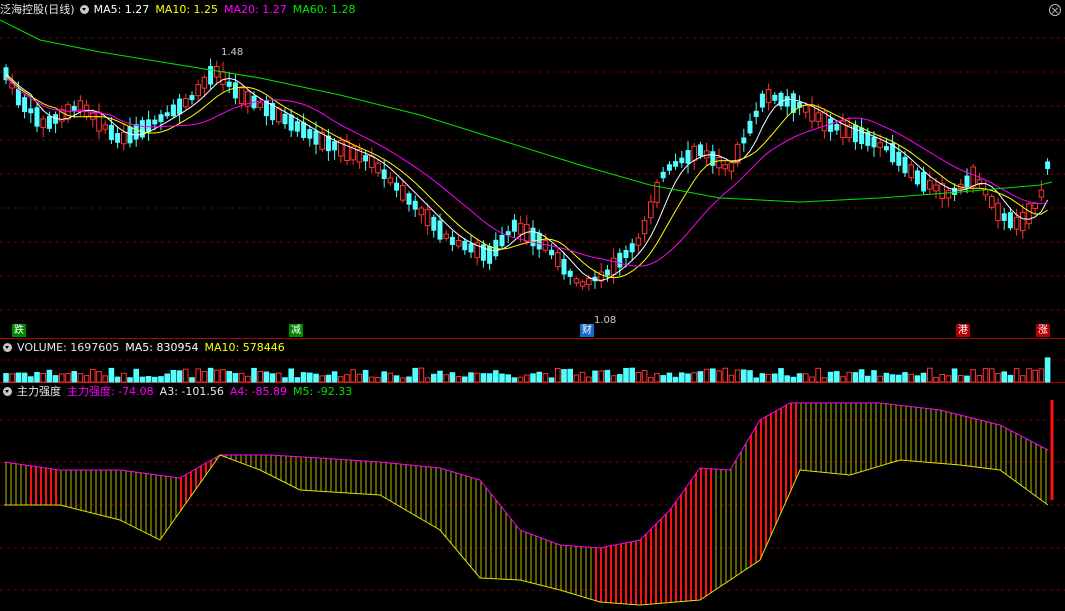  What do you see at coordinates (37, 9) in the screenshot?
I see `stock-title: 泛海控股(日线)` at bounding box center [37, 9].